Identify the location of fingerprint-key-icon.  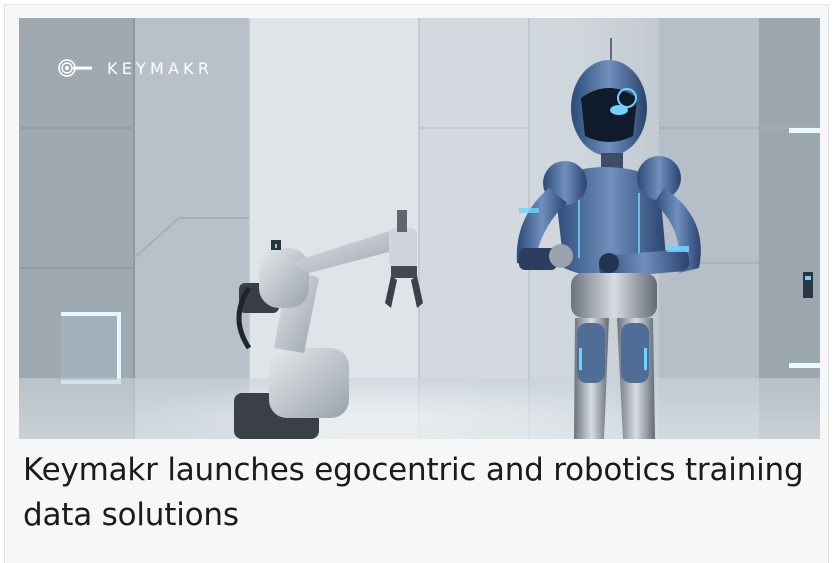
(75, 68).